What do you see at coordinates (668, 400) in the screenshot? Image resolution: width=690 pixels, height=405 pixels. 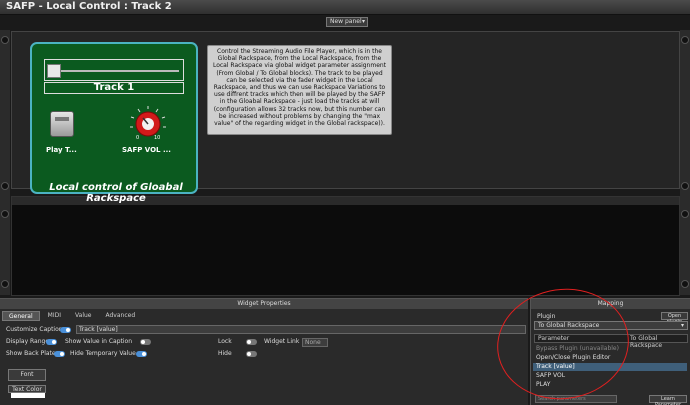 I see `learn-parameter-button: Learn Parameter` at bounding box center [668, 400].